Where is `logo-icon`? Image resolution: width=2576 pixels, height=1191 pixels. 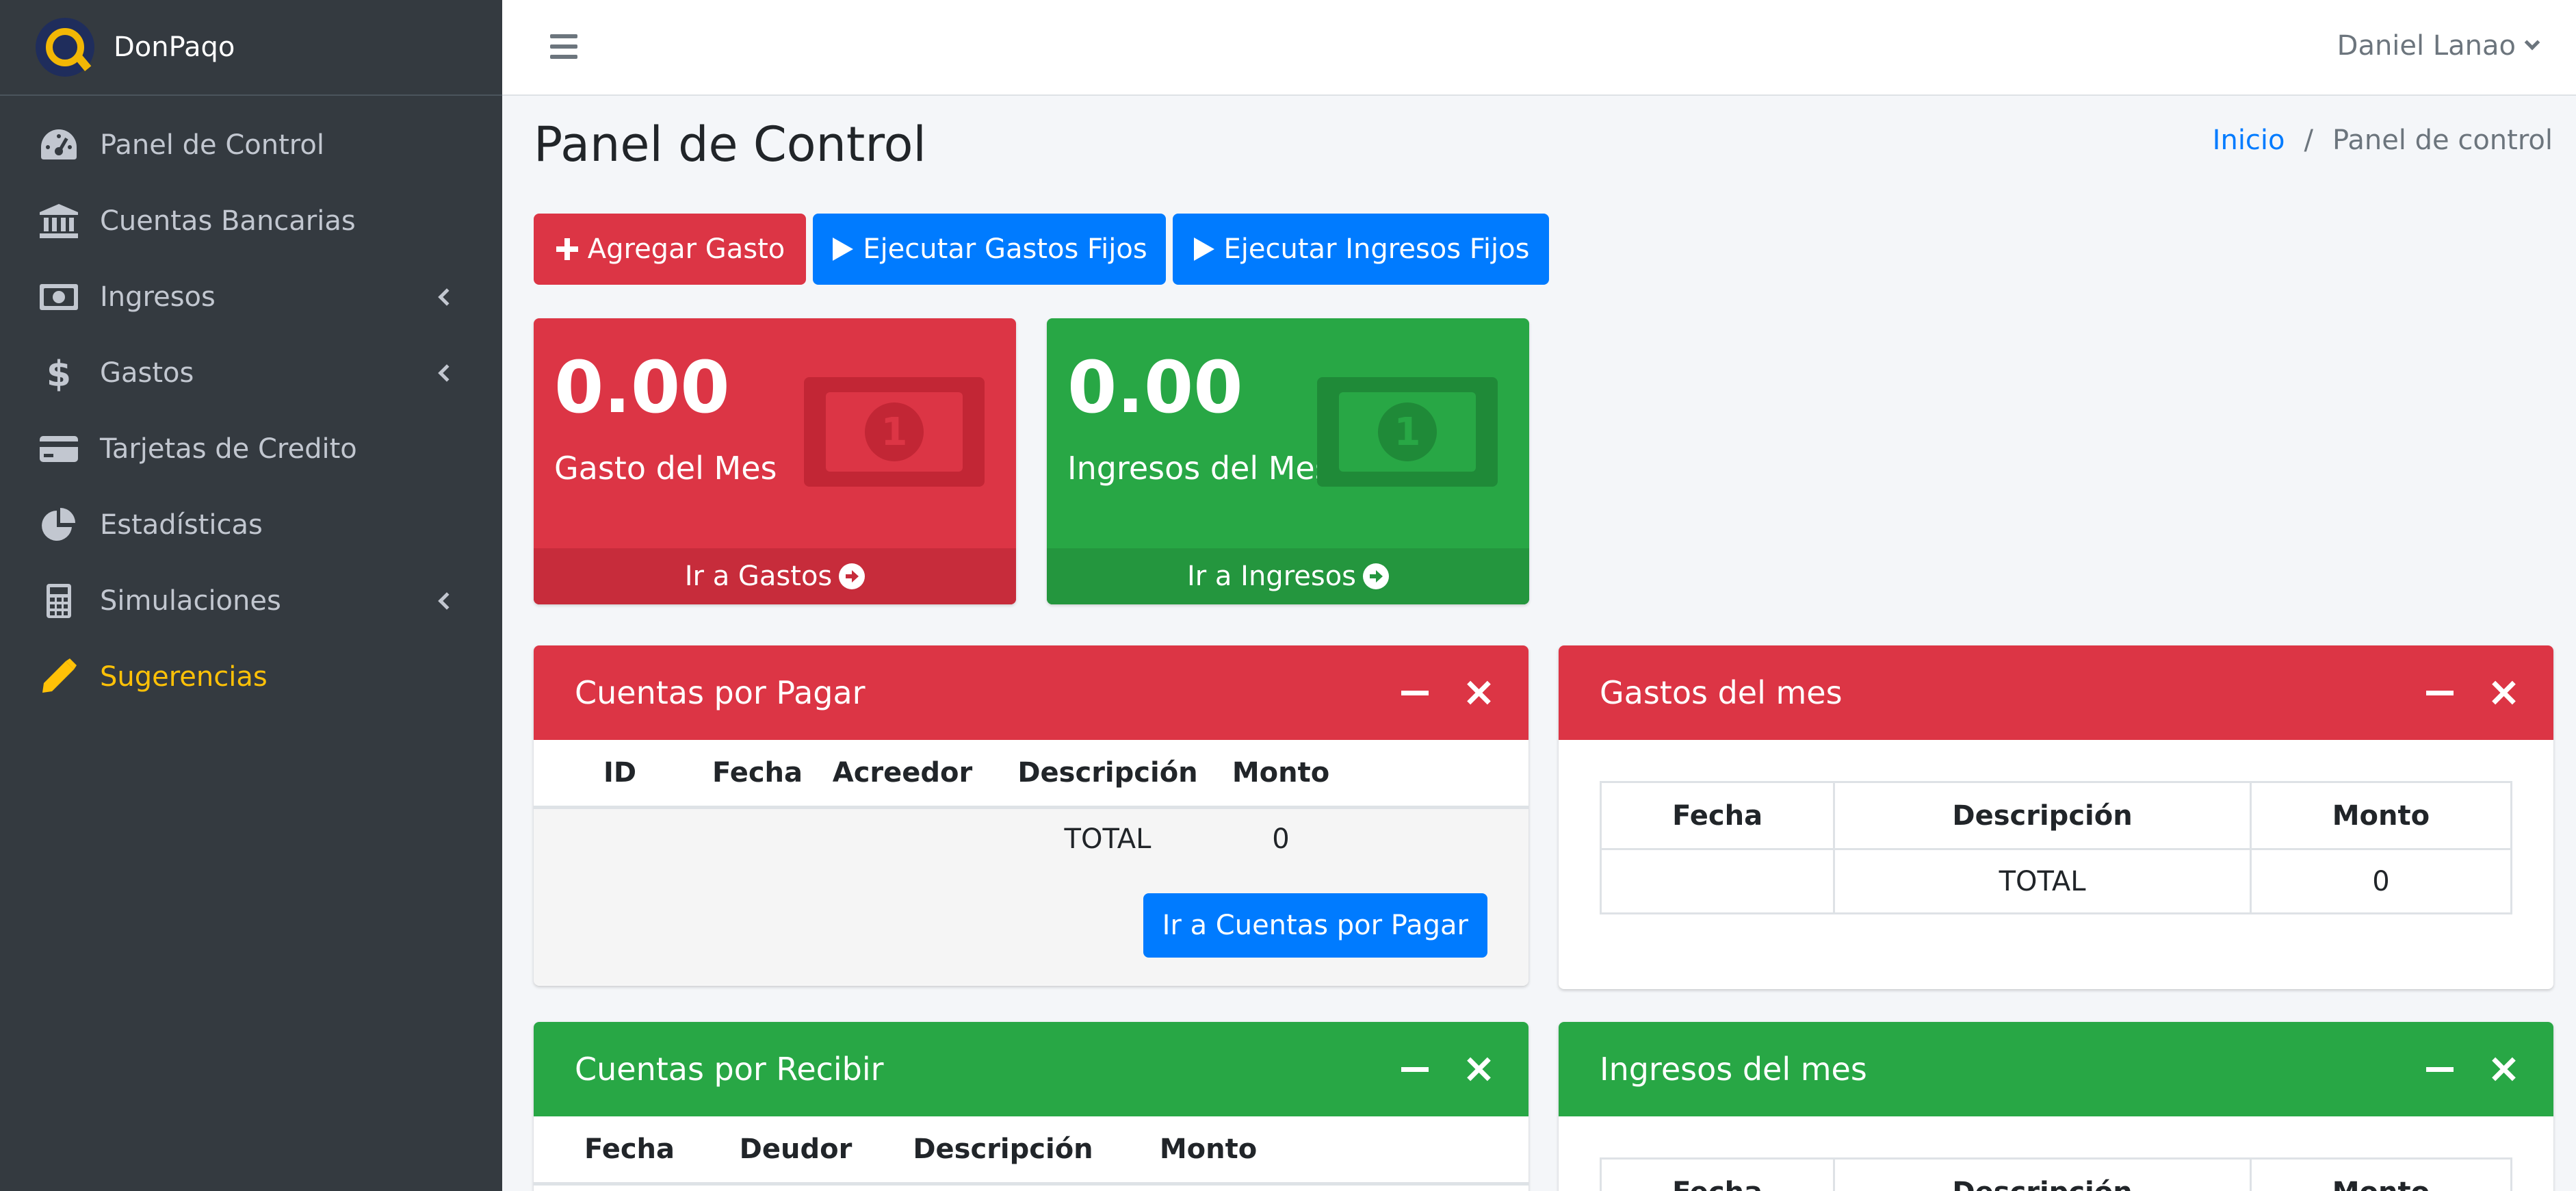
logo-icon is located at coordinates (65, 47).